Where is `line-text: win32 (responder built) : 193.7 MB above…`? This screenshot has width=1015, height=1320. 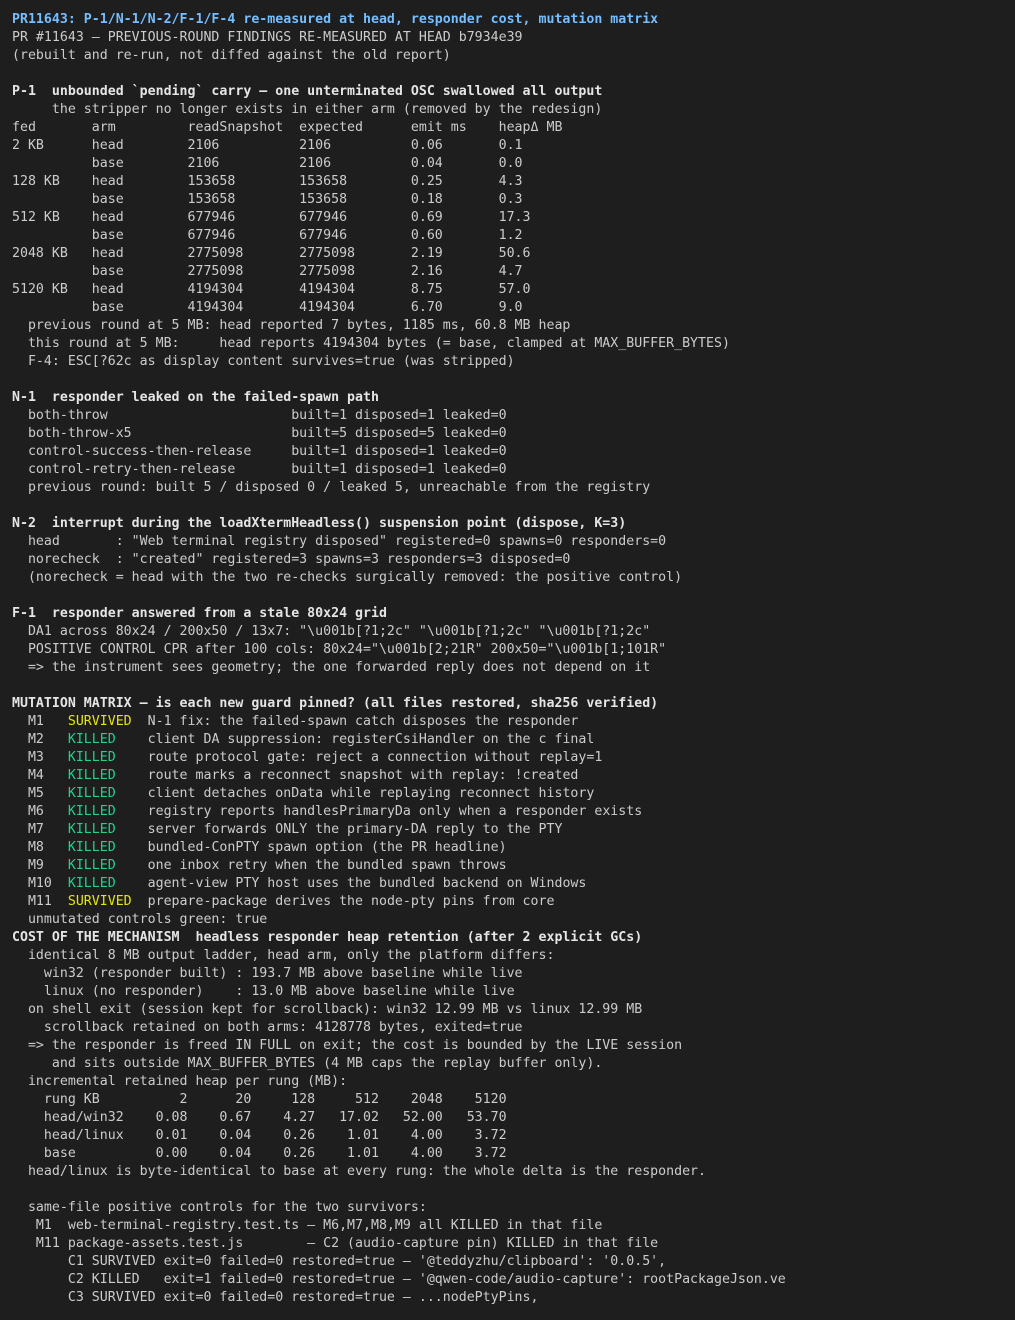 line-text: win32 (responder built) : 193.7 MB above… is located at coordinates (267, 973).